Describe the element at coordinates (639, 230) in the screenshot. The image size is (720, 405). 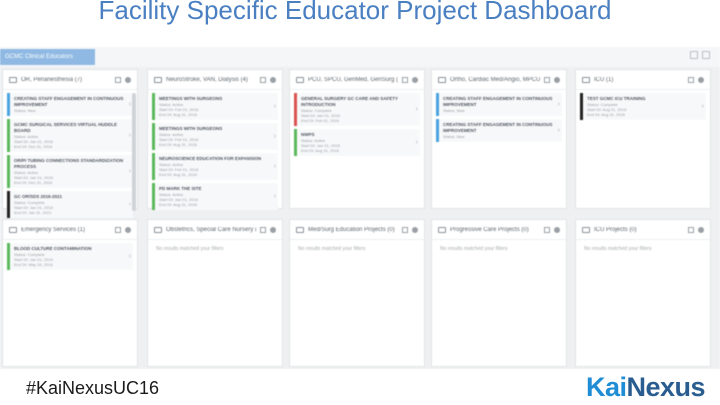
I see `column-title: ICU Projects (0)` at that location.